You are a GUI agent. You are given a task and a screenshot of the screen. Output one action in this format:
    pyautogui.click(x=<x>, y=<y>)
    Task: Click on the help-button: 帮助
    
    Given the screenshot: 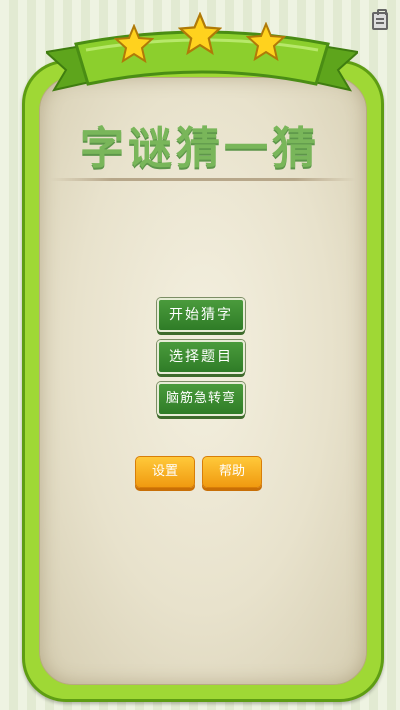 What is the action you would take?
    pyautogui.click(x=232, y=472)
    